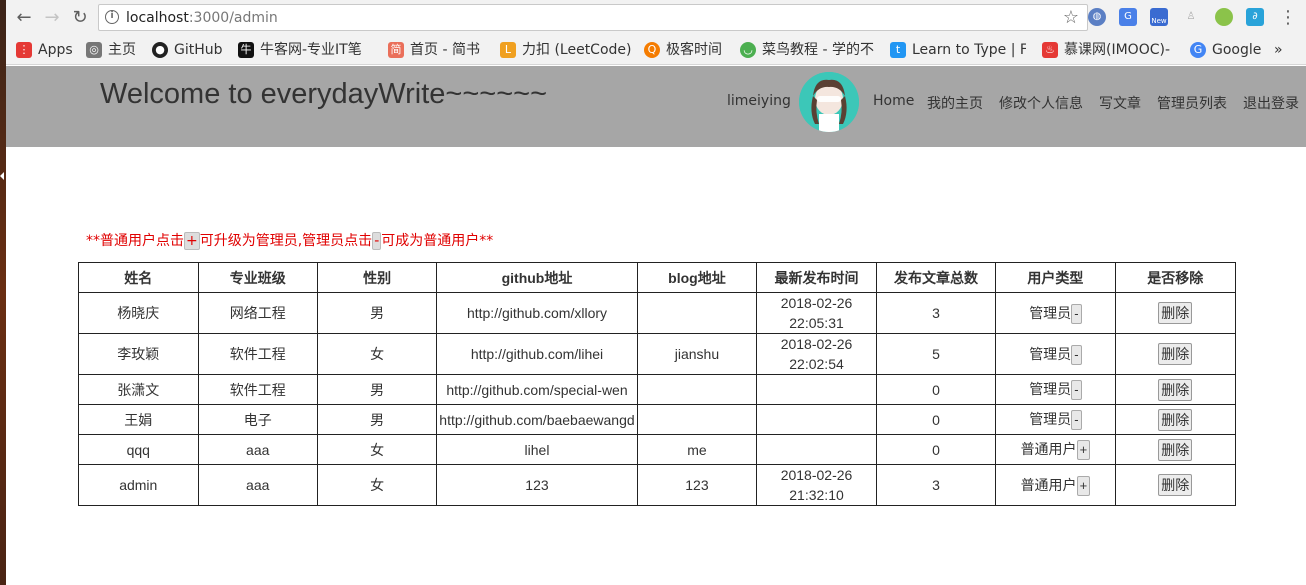  Describe the element at coordinates (1159, 17) in the screenshot. I see `new-extension-icon: New` at that location.